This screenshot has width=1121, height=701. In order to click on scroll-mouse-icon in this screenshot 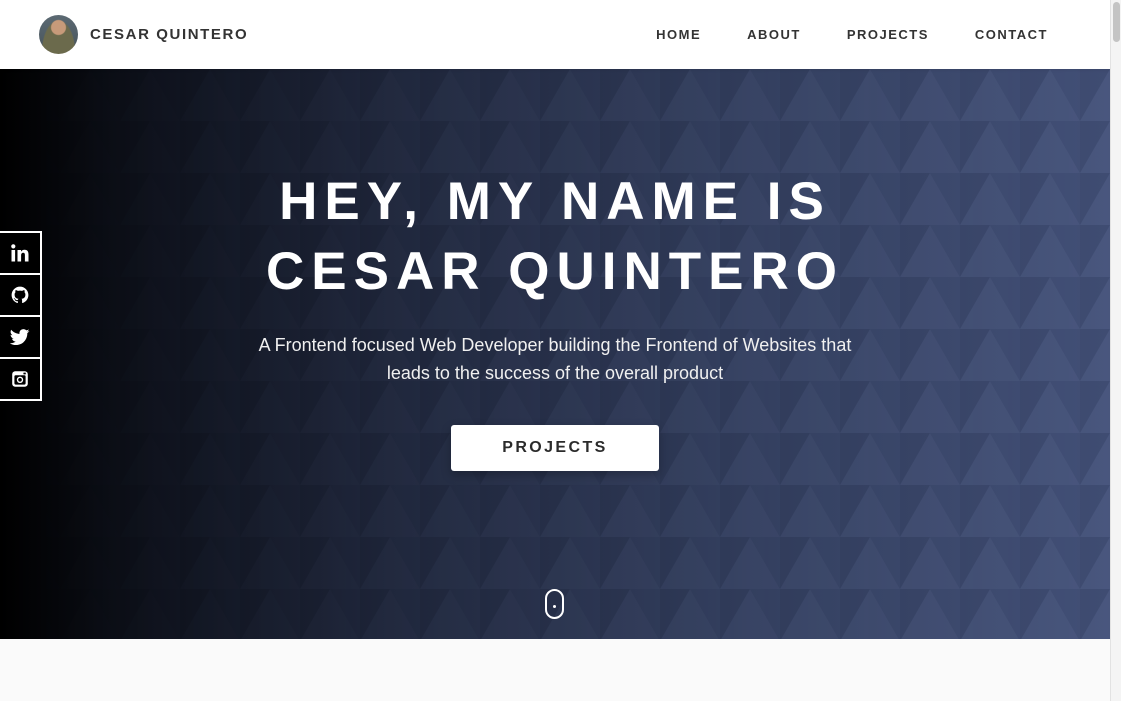, I will do `click(554, 604)`.